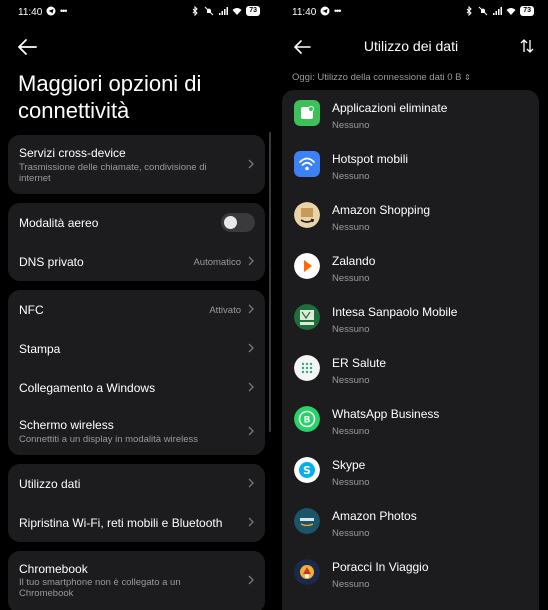 Image resolution: width=548 pixels, height=610 pixels. What do you see at coordinates (136, 348) in the screenshot?
I see `settings-item-print: Stampa` at bounding box center [136, 348].